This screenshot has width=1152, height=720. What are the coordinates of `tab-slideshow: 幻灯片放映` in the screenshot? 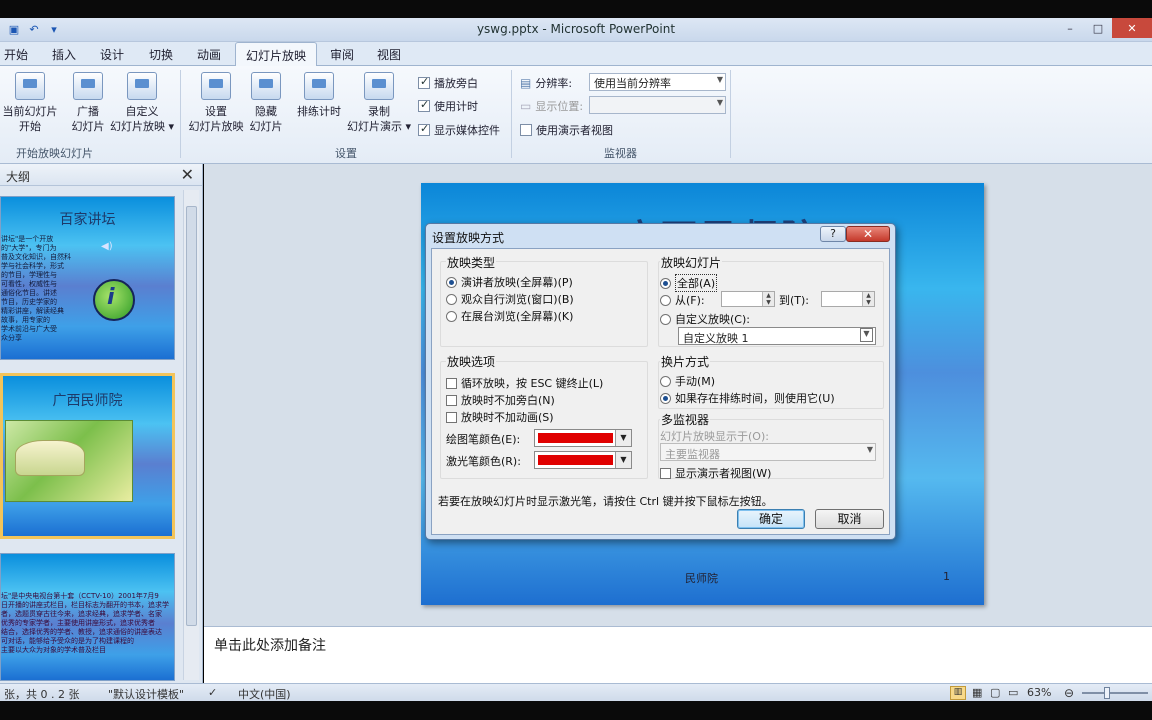 It's located at (276, 54).